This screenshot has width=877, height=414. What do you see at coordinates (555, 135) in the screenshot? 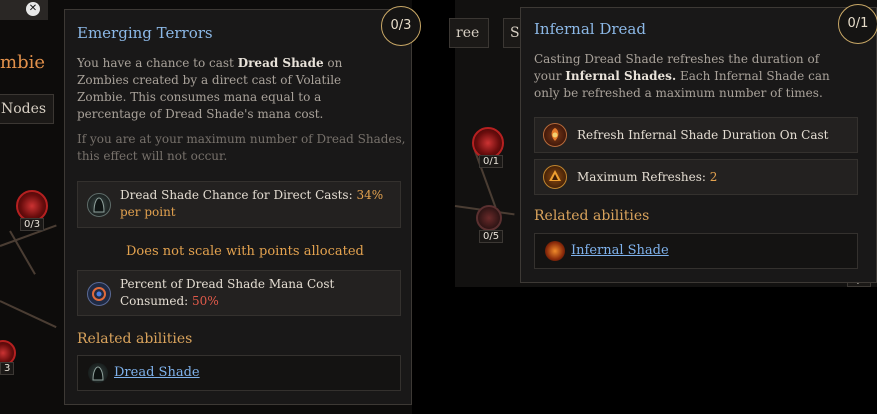
I see `refresh-icon` at bounding box center [555, 135].